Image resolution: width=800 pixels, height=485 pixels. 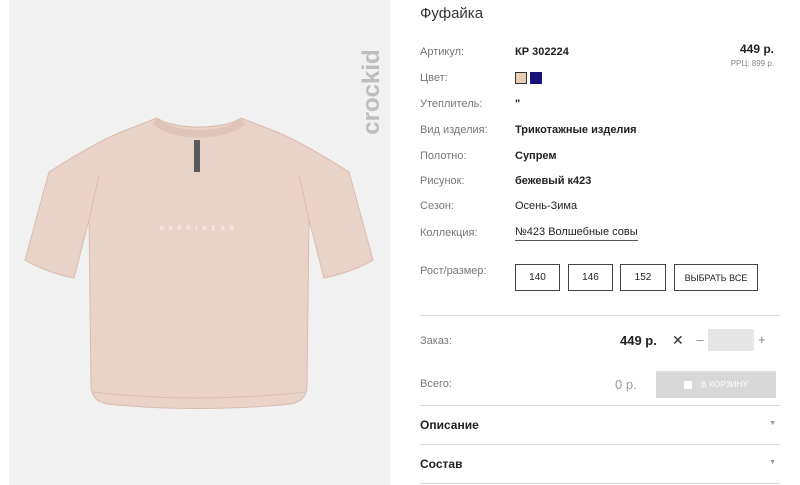 What do you see at coordinates (724, 384) in the screenshot?
I see `add-to-cart-label: В КОРЗИНУ` at bounding box center [724, 384].